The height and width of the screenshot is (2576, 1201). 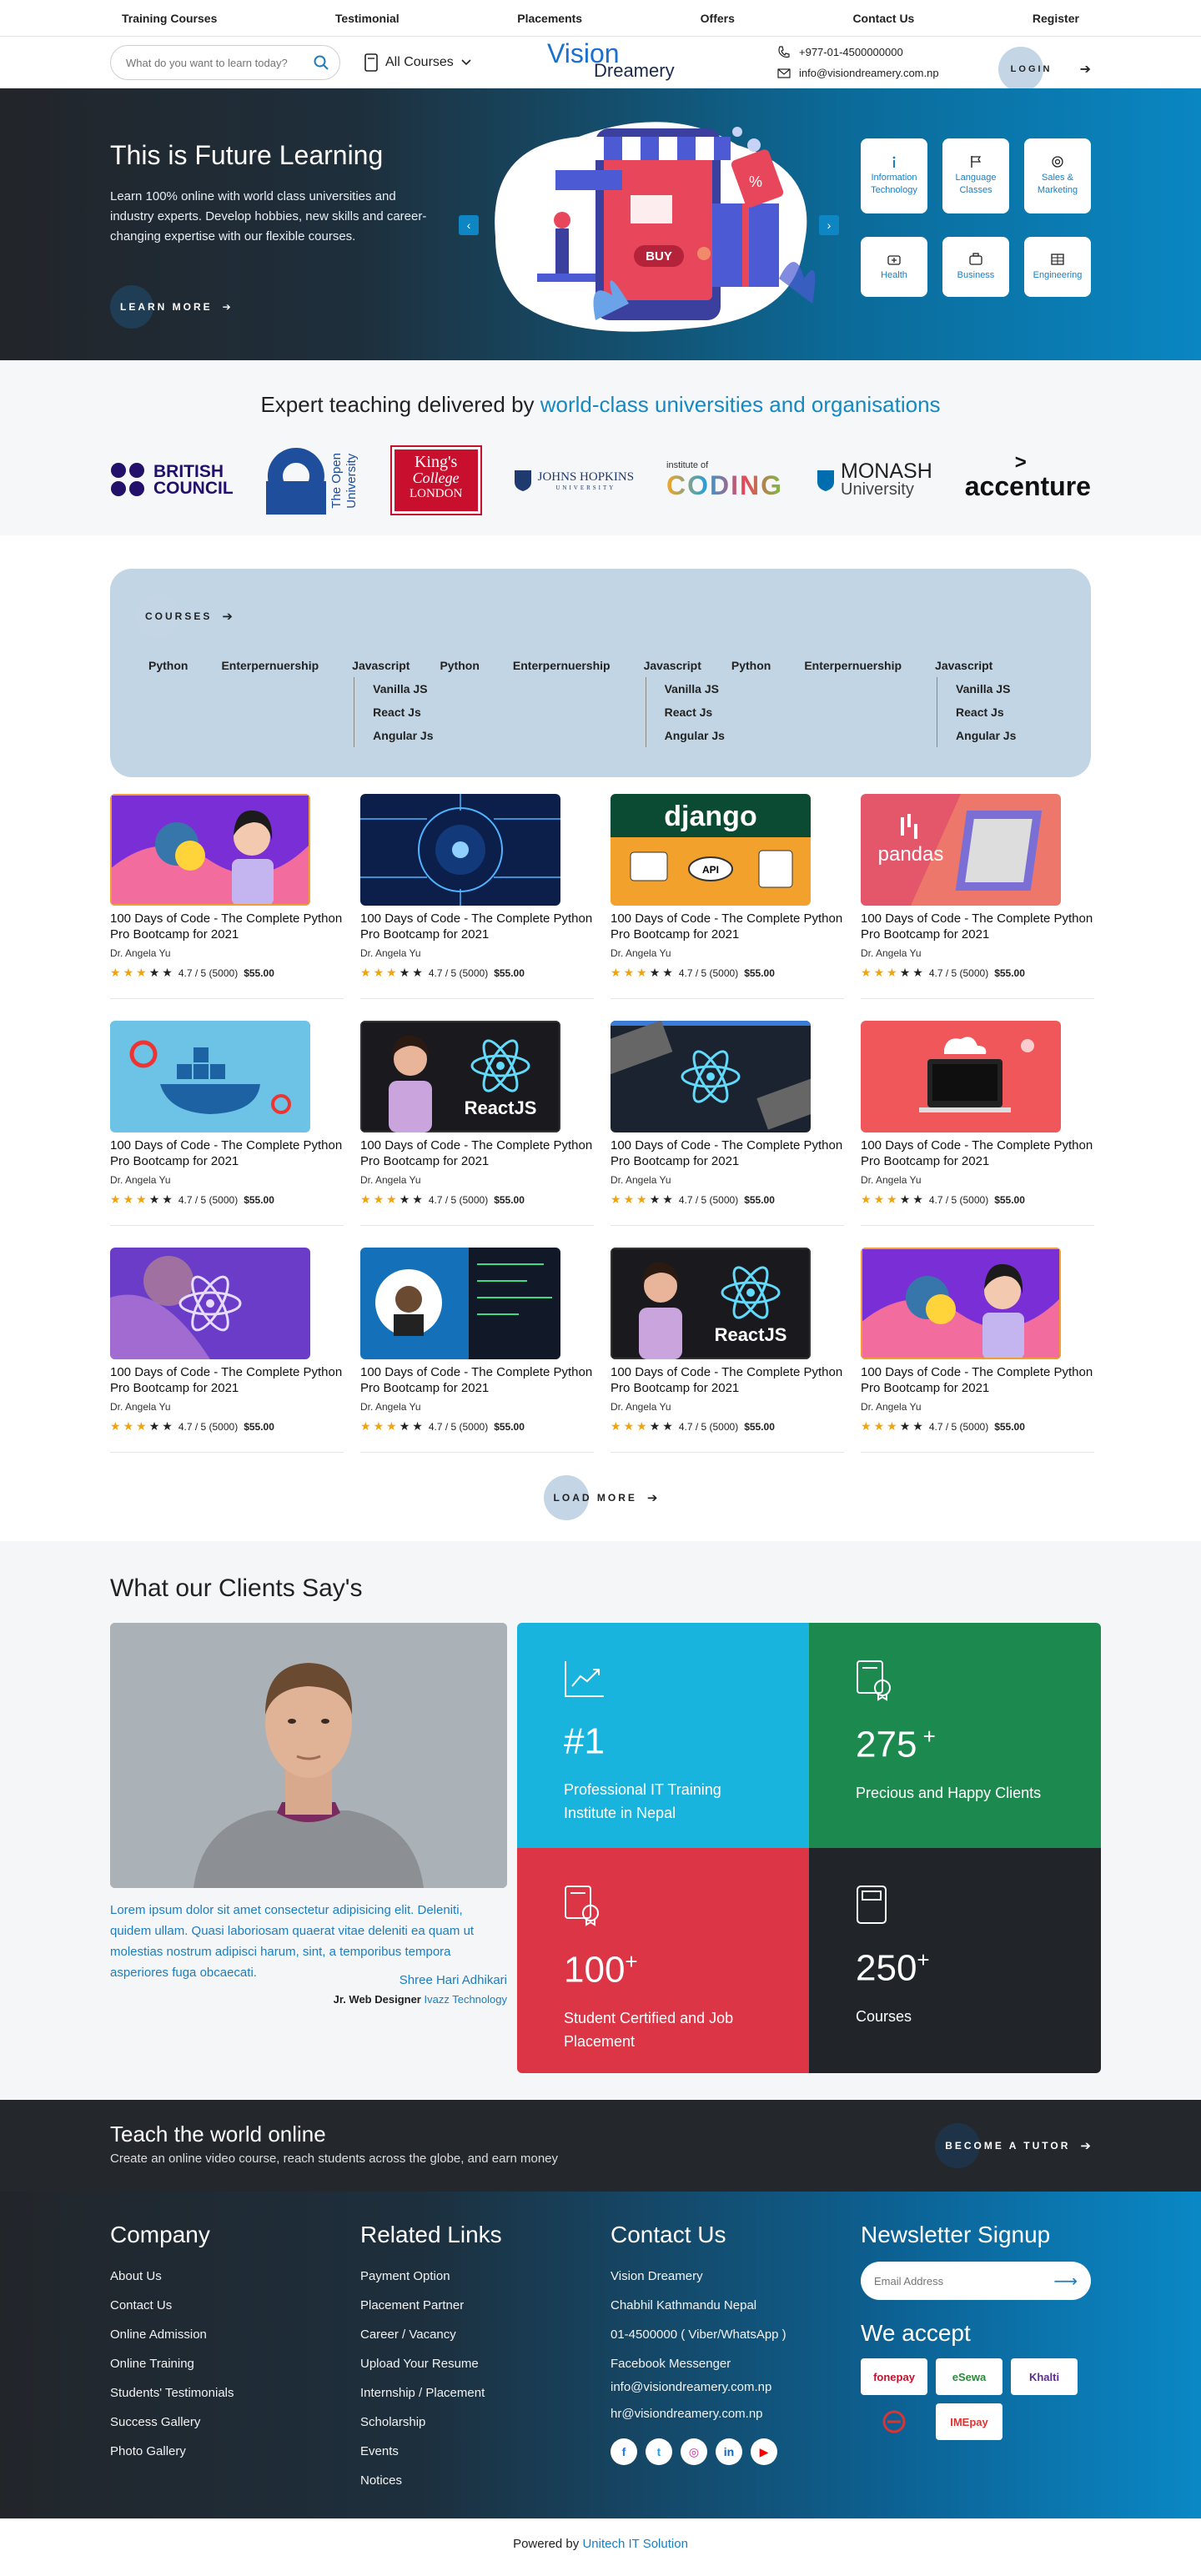 What do you see at coordinates (469, 225) in the screenshot?
I see `carousel-prev-button: ‹` at bounding box center [469, 225].